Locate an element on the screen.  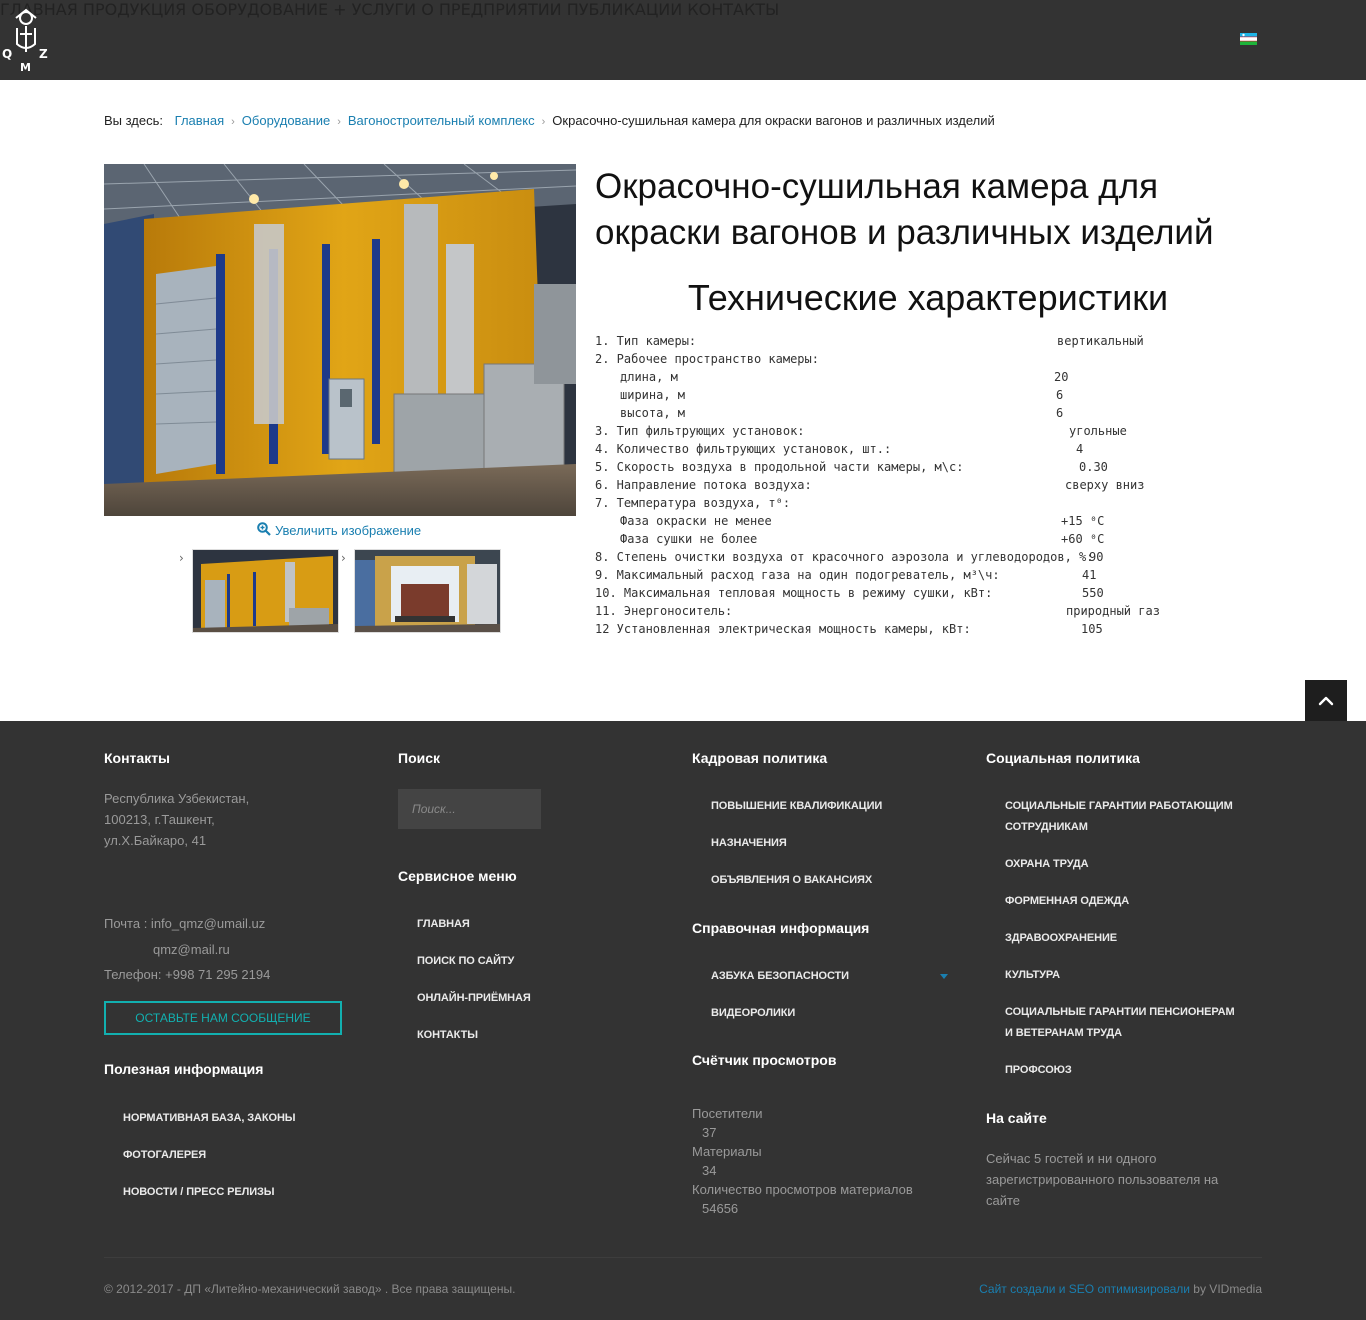
nav-contacts: КОНТАКТЫ is located at coordinates (733, 9).